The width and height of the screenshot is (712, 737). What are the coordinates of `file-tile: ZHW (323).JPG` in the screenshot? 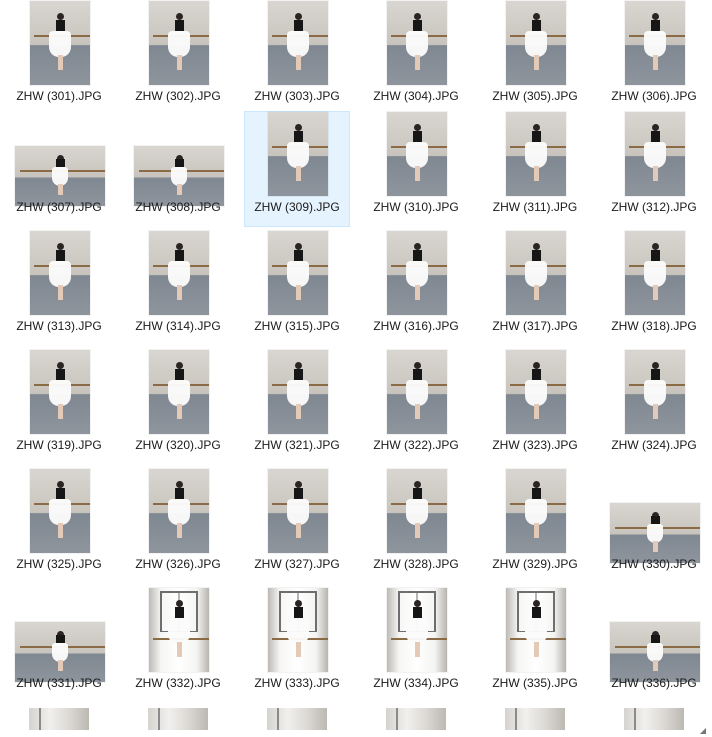 It's located at (535, 407).